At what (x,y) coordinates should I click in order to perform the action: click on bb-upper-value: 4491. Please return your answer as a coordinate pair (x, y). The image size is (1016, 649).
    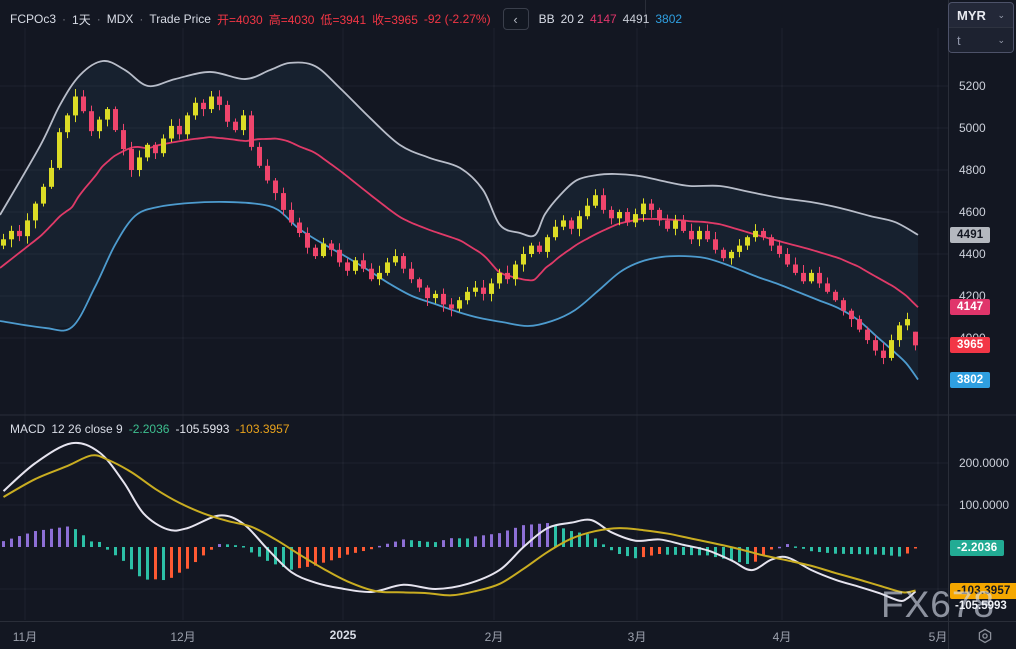
    Looking at the image, I should click on (636, 19).